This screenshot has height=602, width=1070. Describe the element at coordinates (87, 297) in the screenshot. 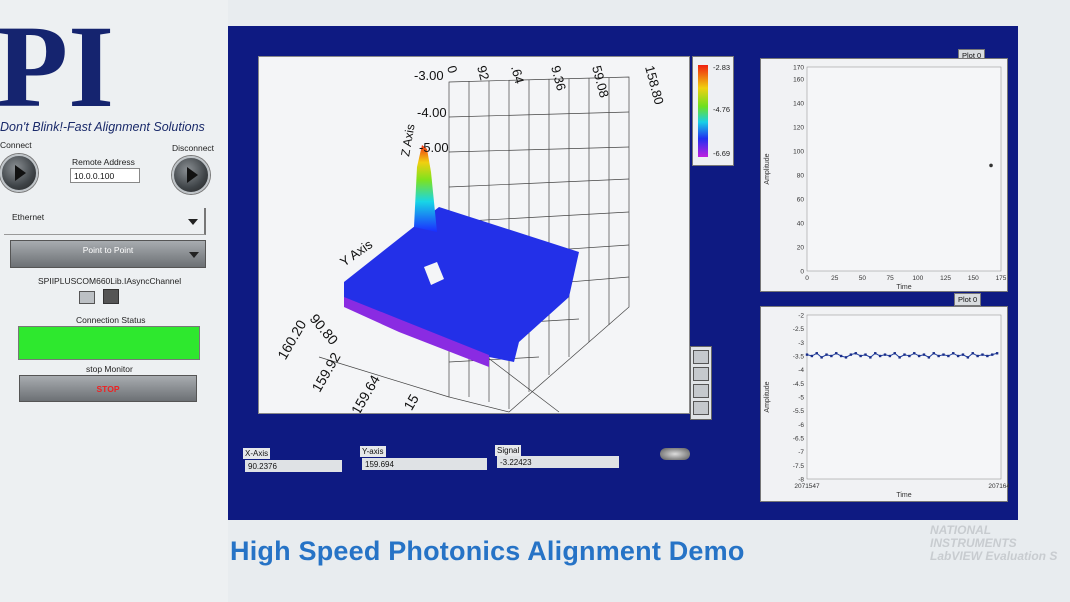

I see `channel-in-icon` at that location.